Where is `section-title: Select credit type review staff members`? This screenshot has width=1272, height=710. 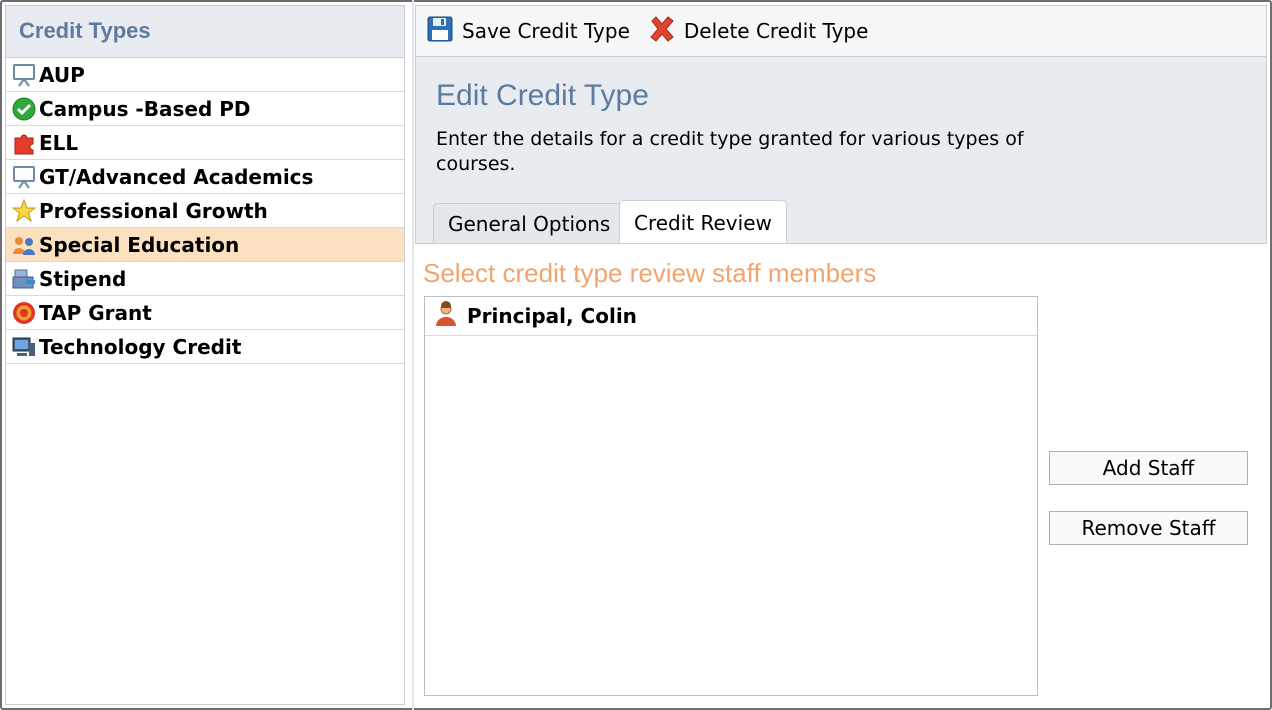
section-title: Select credit type review staff members is located at coordinates (650, 273).